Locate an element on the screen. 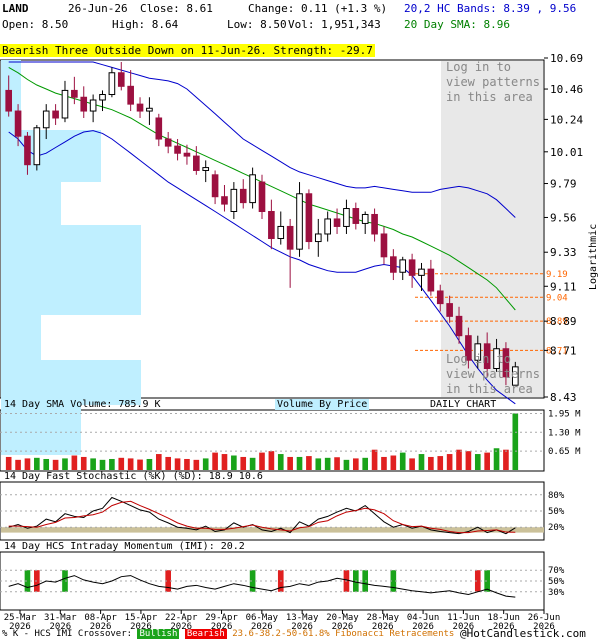  login-shade is located at coordinates (492, 229).